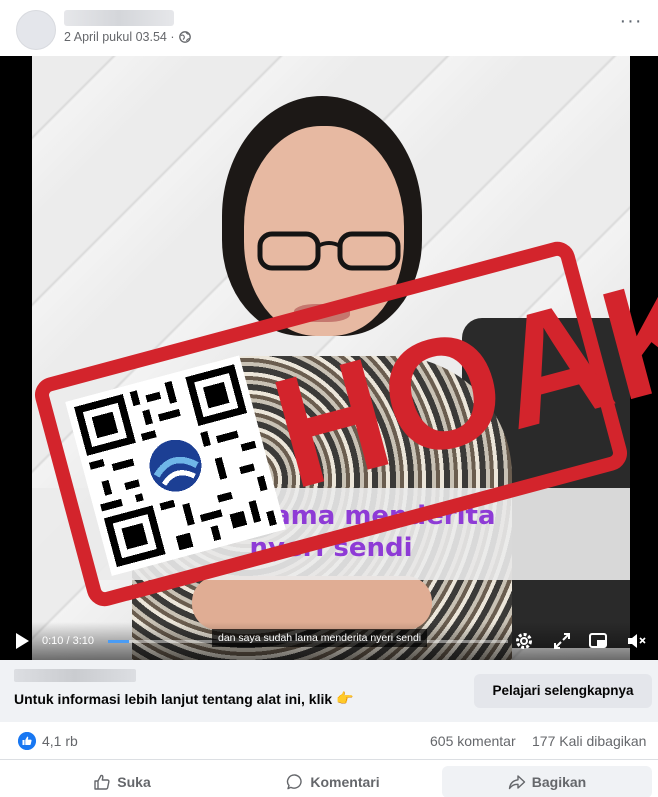  I want to click on comment-button: Komentari, so click(333, 781).